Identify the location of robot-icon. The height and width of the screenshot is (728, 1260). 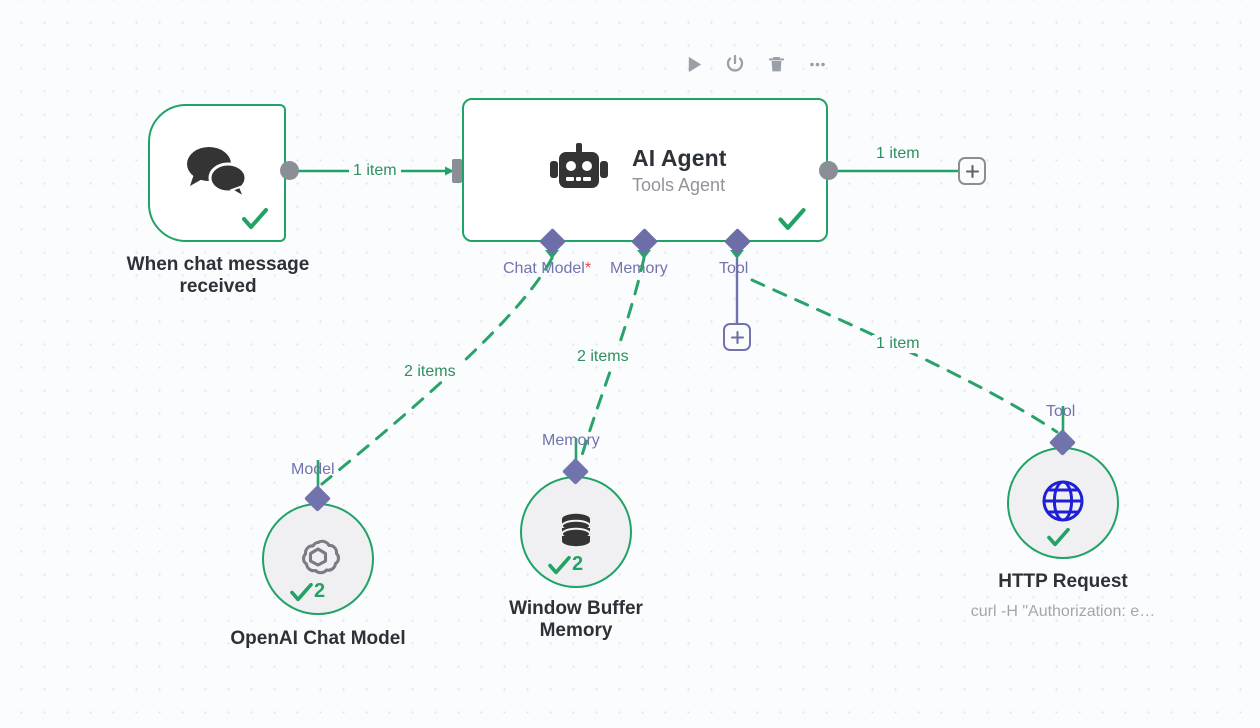
(579, 170).